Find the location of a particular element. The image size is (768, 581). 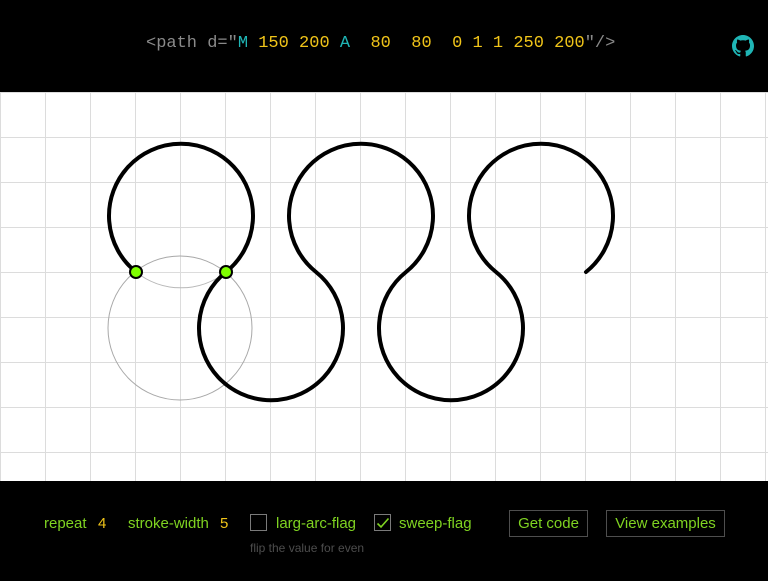

code-move-x: 150 is located at coordinates (273, 43).